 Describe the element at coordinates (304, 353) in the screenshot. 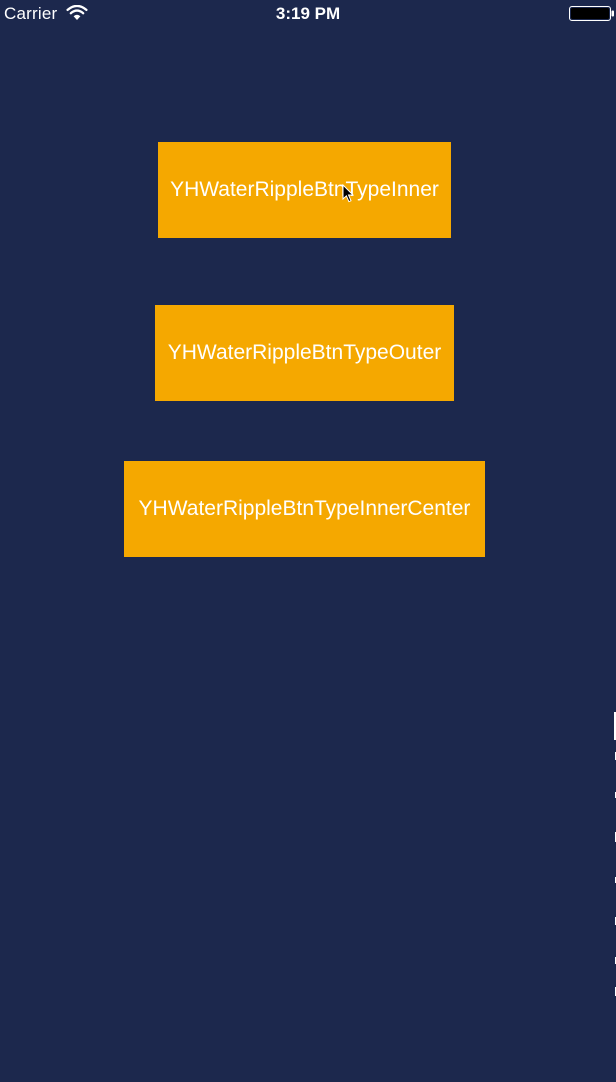

I see `water-ripple-outer-button: YHWaterRippleBtnTypeOuter` at that location.